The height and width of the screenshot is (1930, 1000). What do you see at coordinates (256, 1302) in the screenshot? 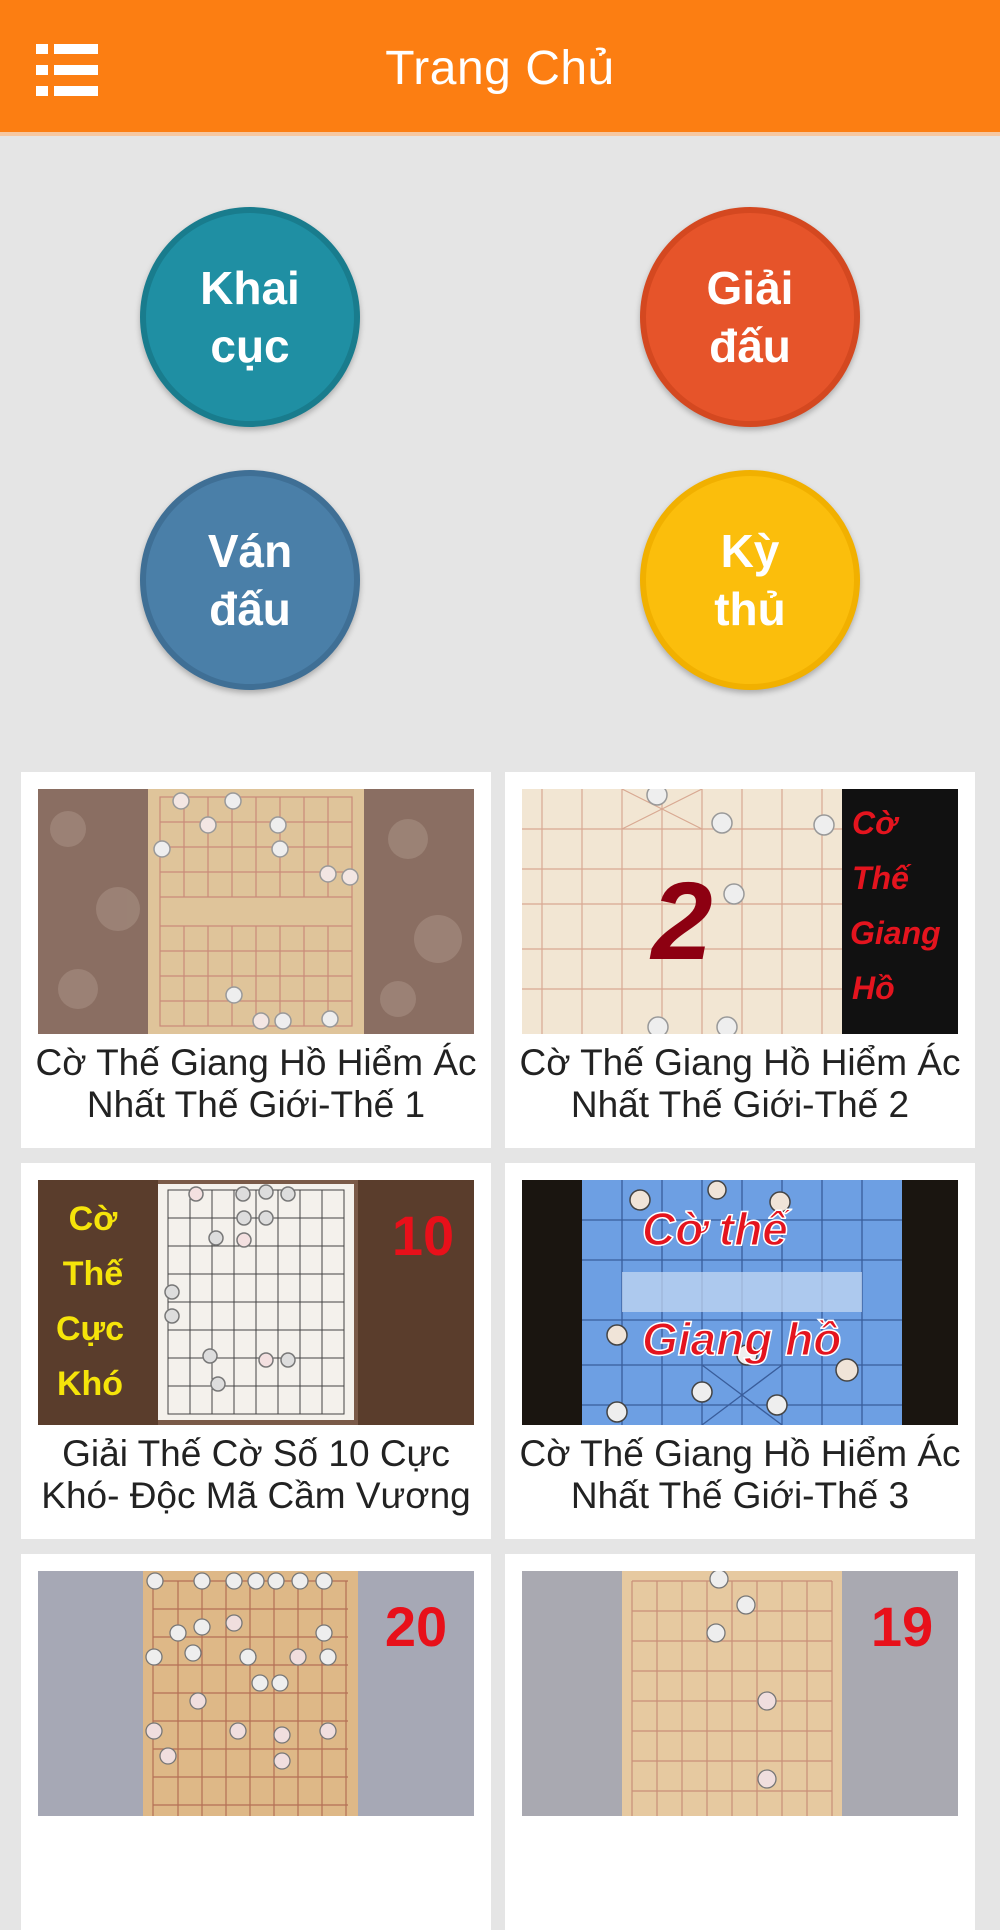
I see `video-thumbnail: 10 Cờ Thế Cực Khó` at bounding box center [256, 1302].